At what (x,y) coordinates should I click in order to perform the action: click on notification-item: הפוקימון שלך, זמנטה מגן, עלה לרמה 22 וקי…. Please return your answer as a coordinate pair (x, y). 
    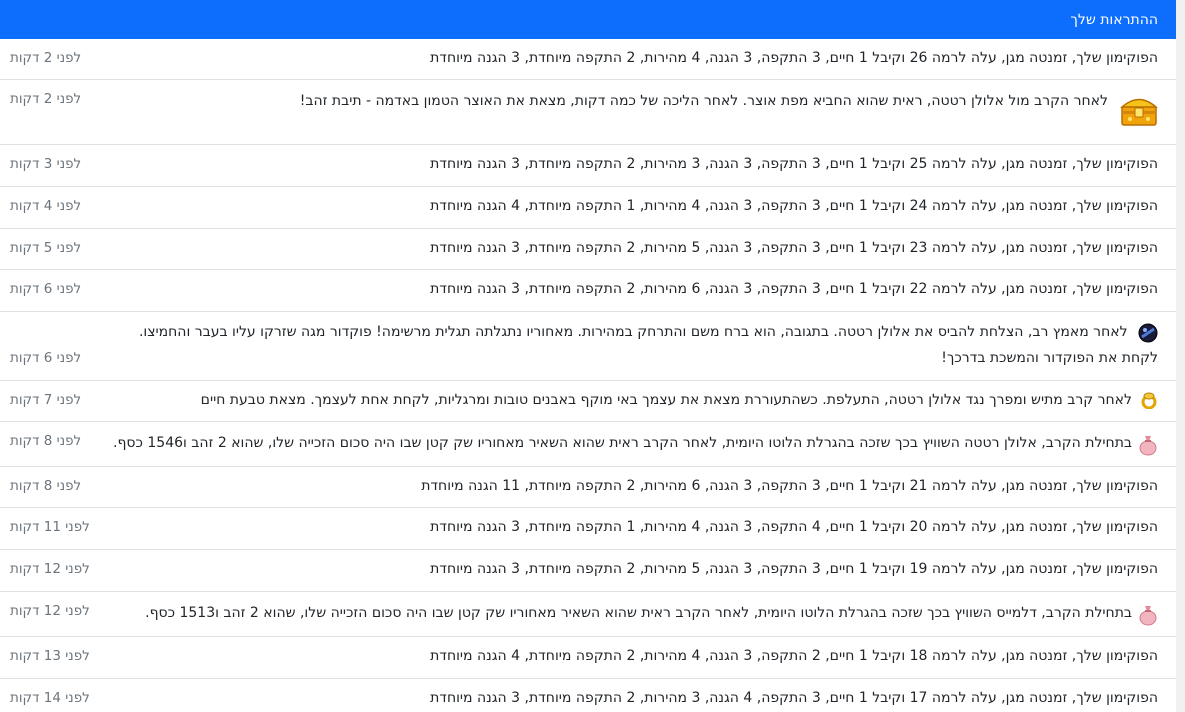
    Looking at the image, I should click on (588, 291).